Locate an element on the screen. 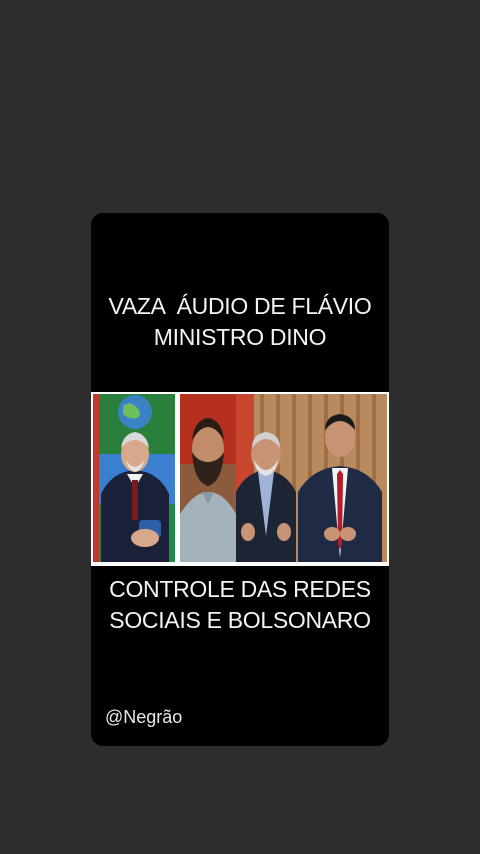 The image size is (480, 854). photo-collage is located at coordinates (240, 479).